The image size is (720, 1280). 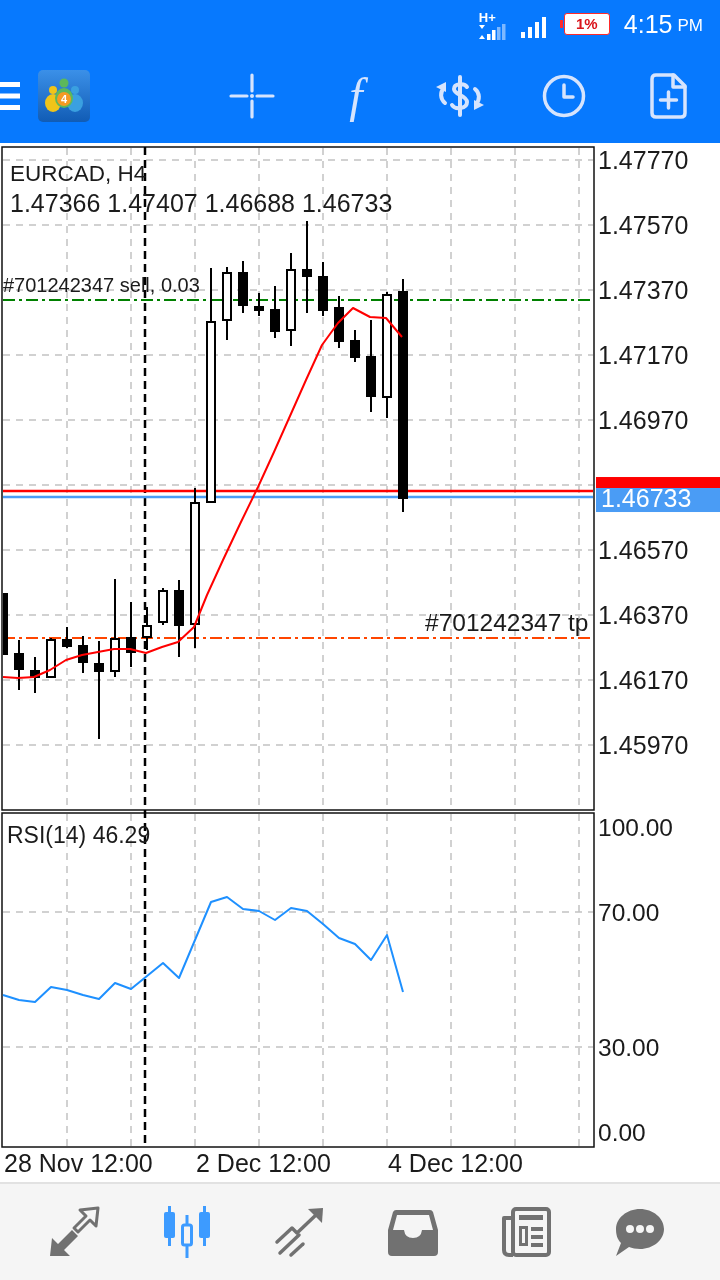 What do you see at coordinates (79, 835) in the screenshot?
I see `rsi-title: RSI(14) 46.29` at bounding box center [79, 835].